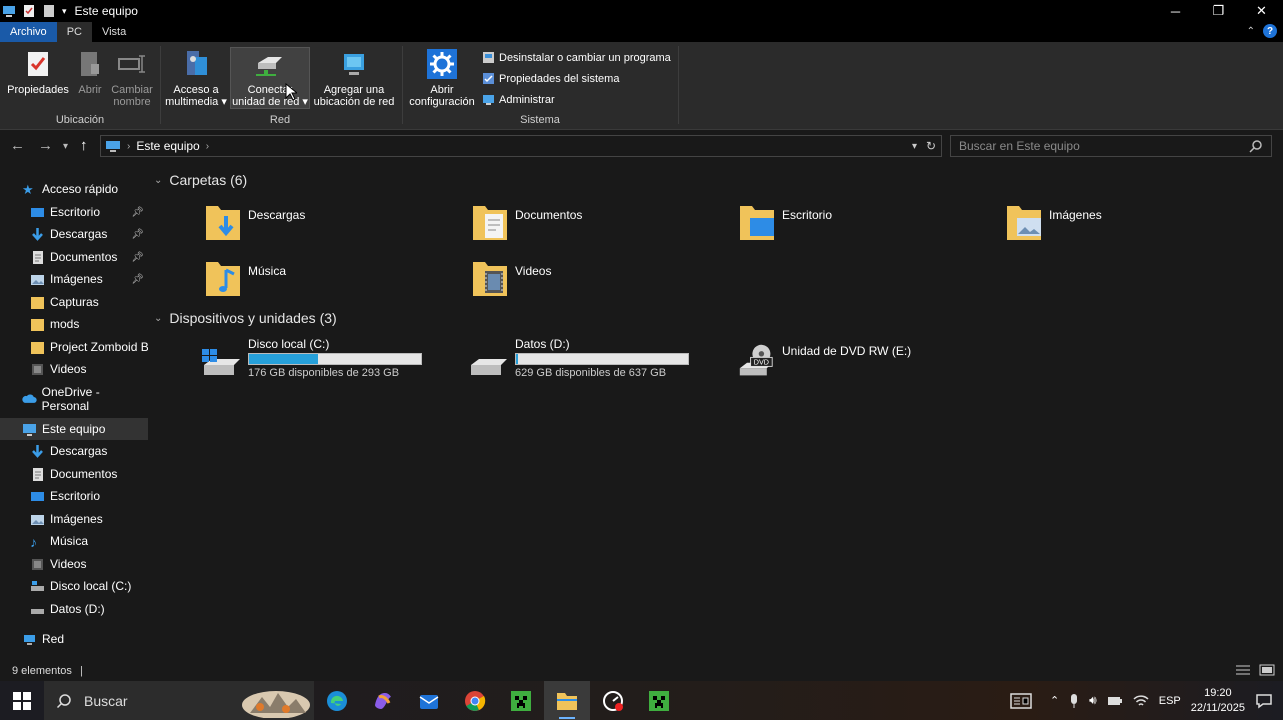 The width and height of the screenshot is (1283, 720). What do you see at coordinates (1270, 31) in the screenshot?
I see `help-icon: ?` at bounding box center [1270, 31].